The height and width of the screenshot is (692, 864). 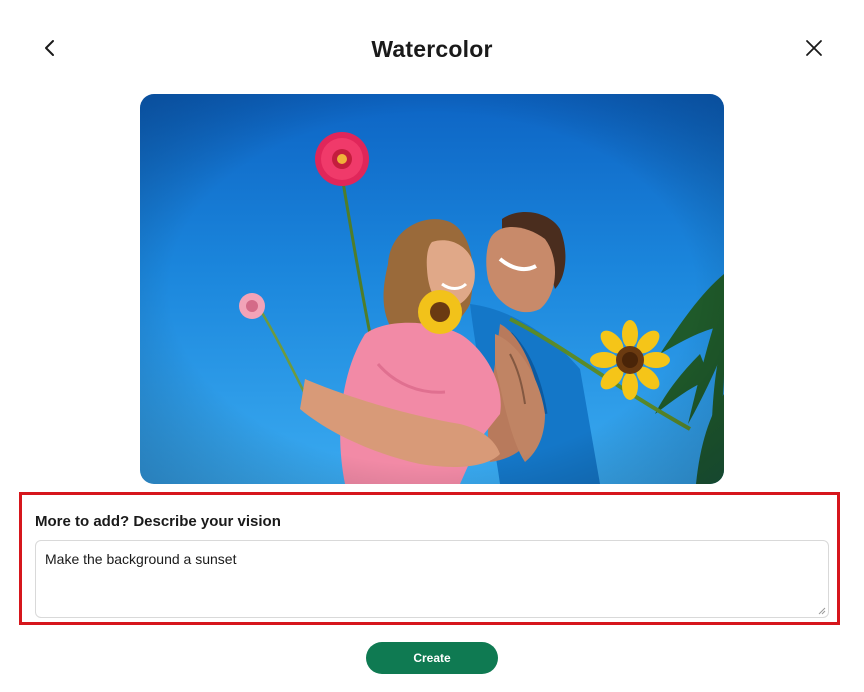 What do you see at coordinates (141, 559) in the screenshot?
I see `vision-textarea-value: Make the background a sunset` at bounding box center [141, 559].